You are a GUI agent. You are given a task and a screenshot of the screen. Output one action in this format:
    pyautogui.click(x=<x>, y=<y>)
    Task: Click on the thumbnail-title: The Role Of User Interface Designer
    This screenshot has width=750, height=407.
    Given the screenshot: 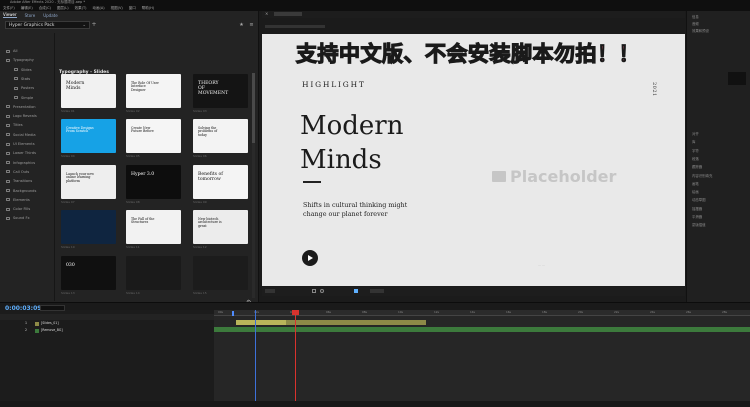 What is the action you would take?
    pyautogui.click(x=145, y=86)
    